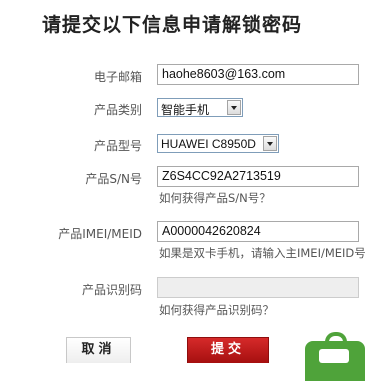  I want to click on page-title: 请提交以下信息申请解锁密码, so click(172, 25).